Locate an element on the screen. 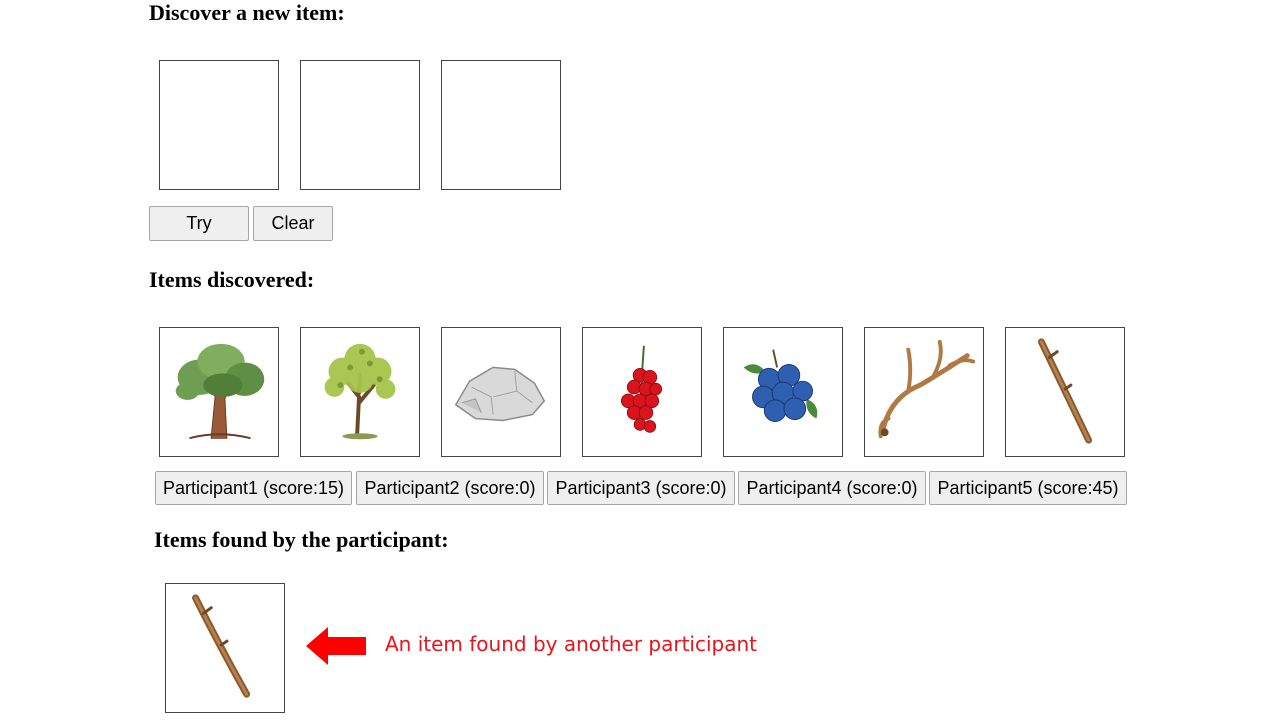 The height and width of the screenshot is (720, 1280). discovered-item-antler is located at coordinates (924, 392).